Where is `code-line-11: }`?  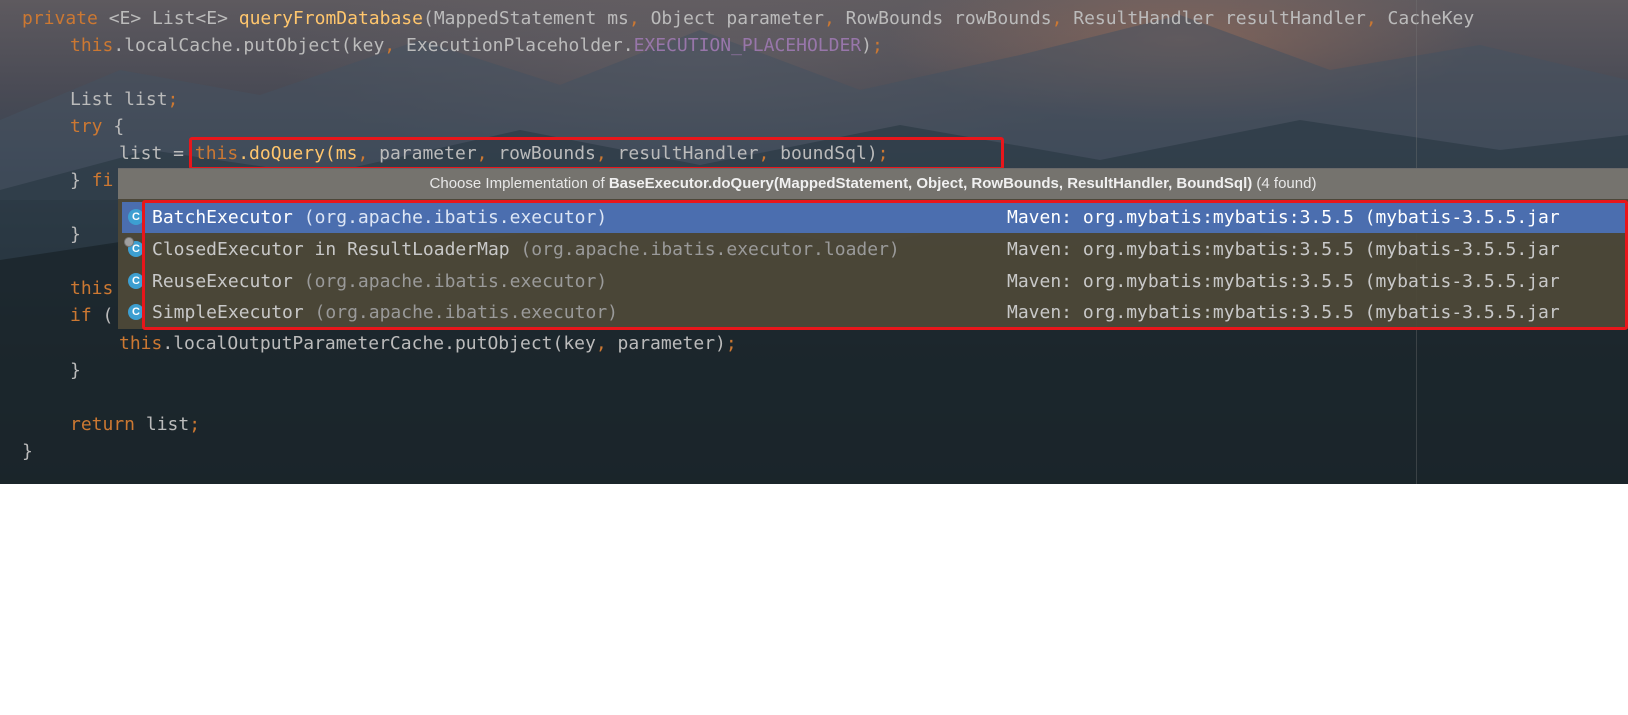 code-line-11: } is located at coordinates (75, 370).